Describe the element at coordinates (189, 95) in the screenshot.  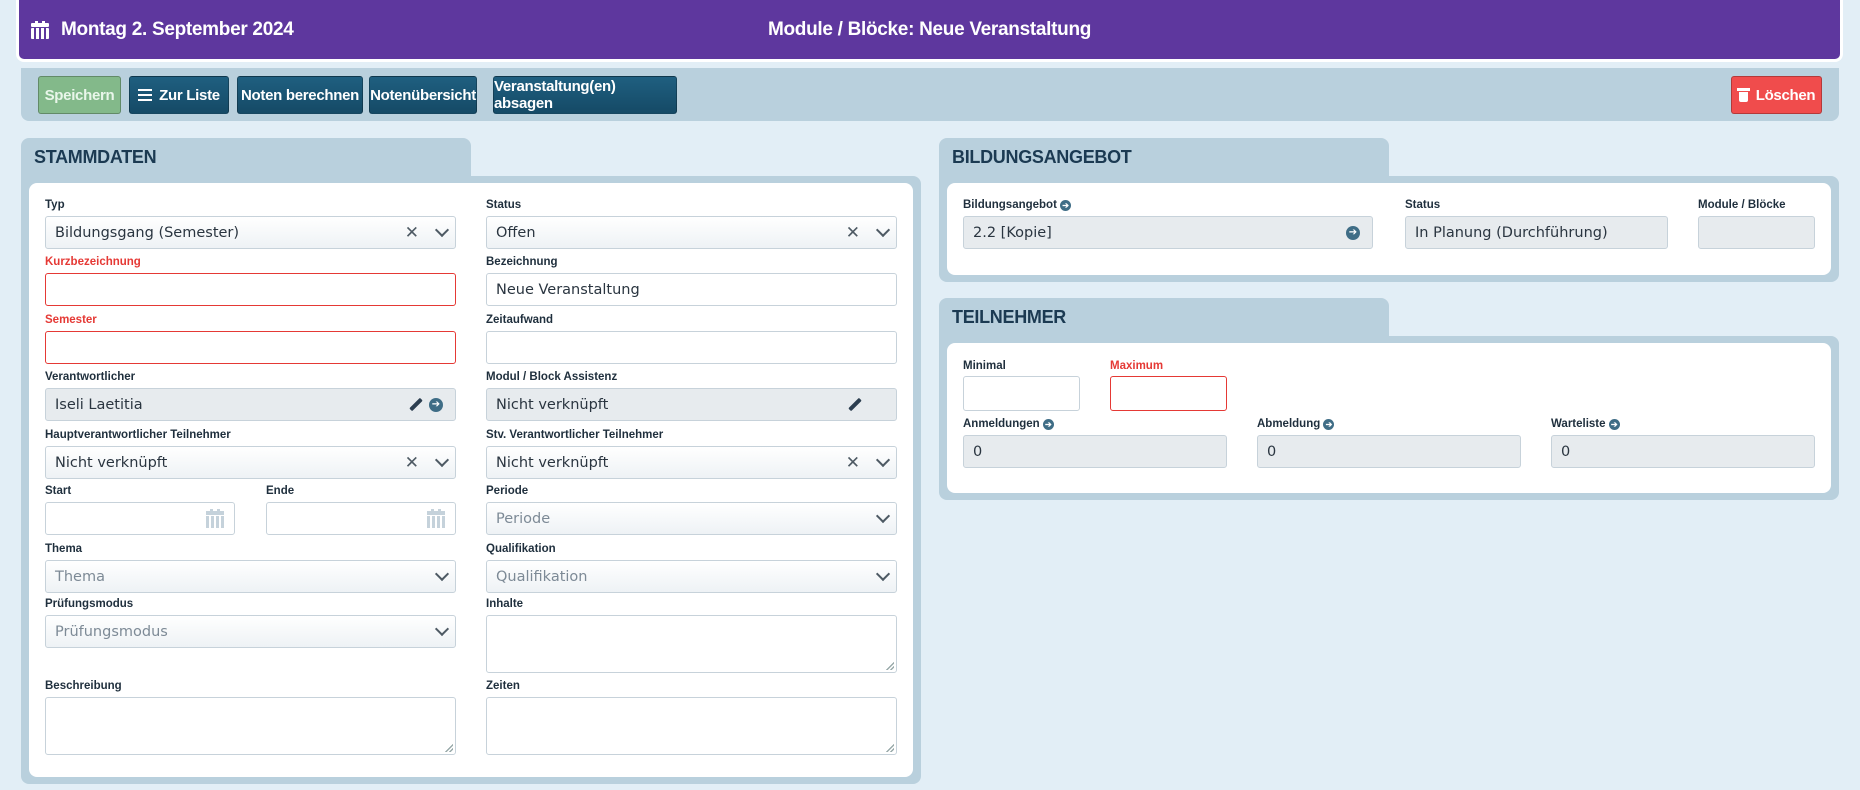
I see `to-list-button-label: Zur Liste` at that location.